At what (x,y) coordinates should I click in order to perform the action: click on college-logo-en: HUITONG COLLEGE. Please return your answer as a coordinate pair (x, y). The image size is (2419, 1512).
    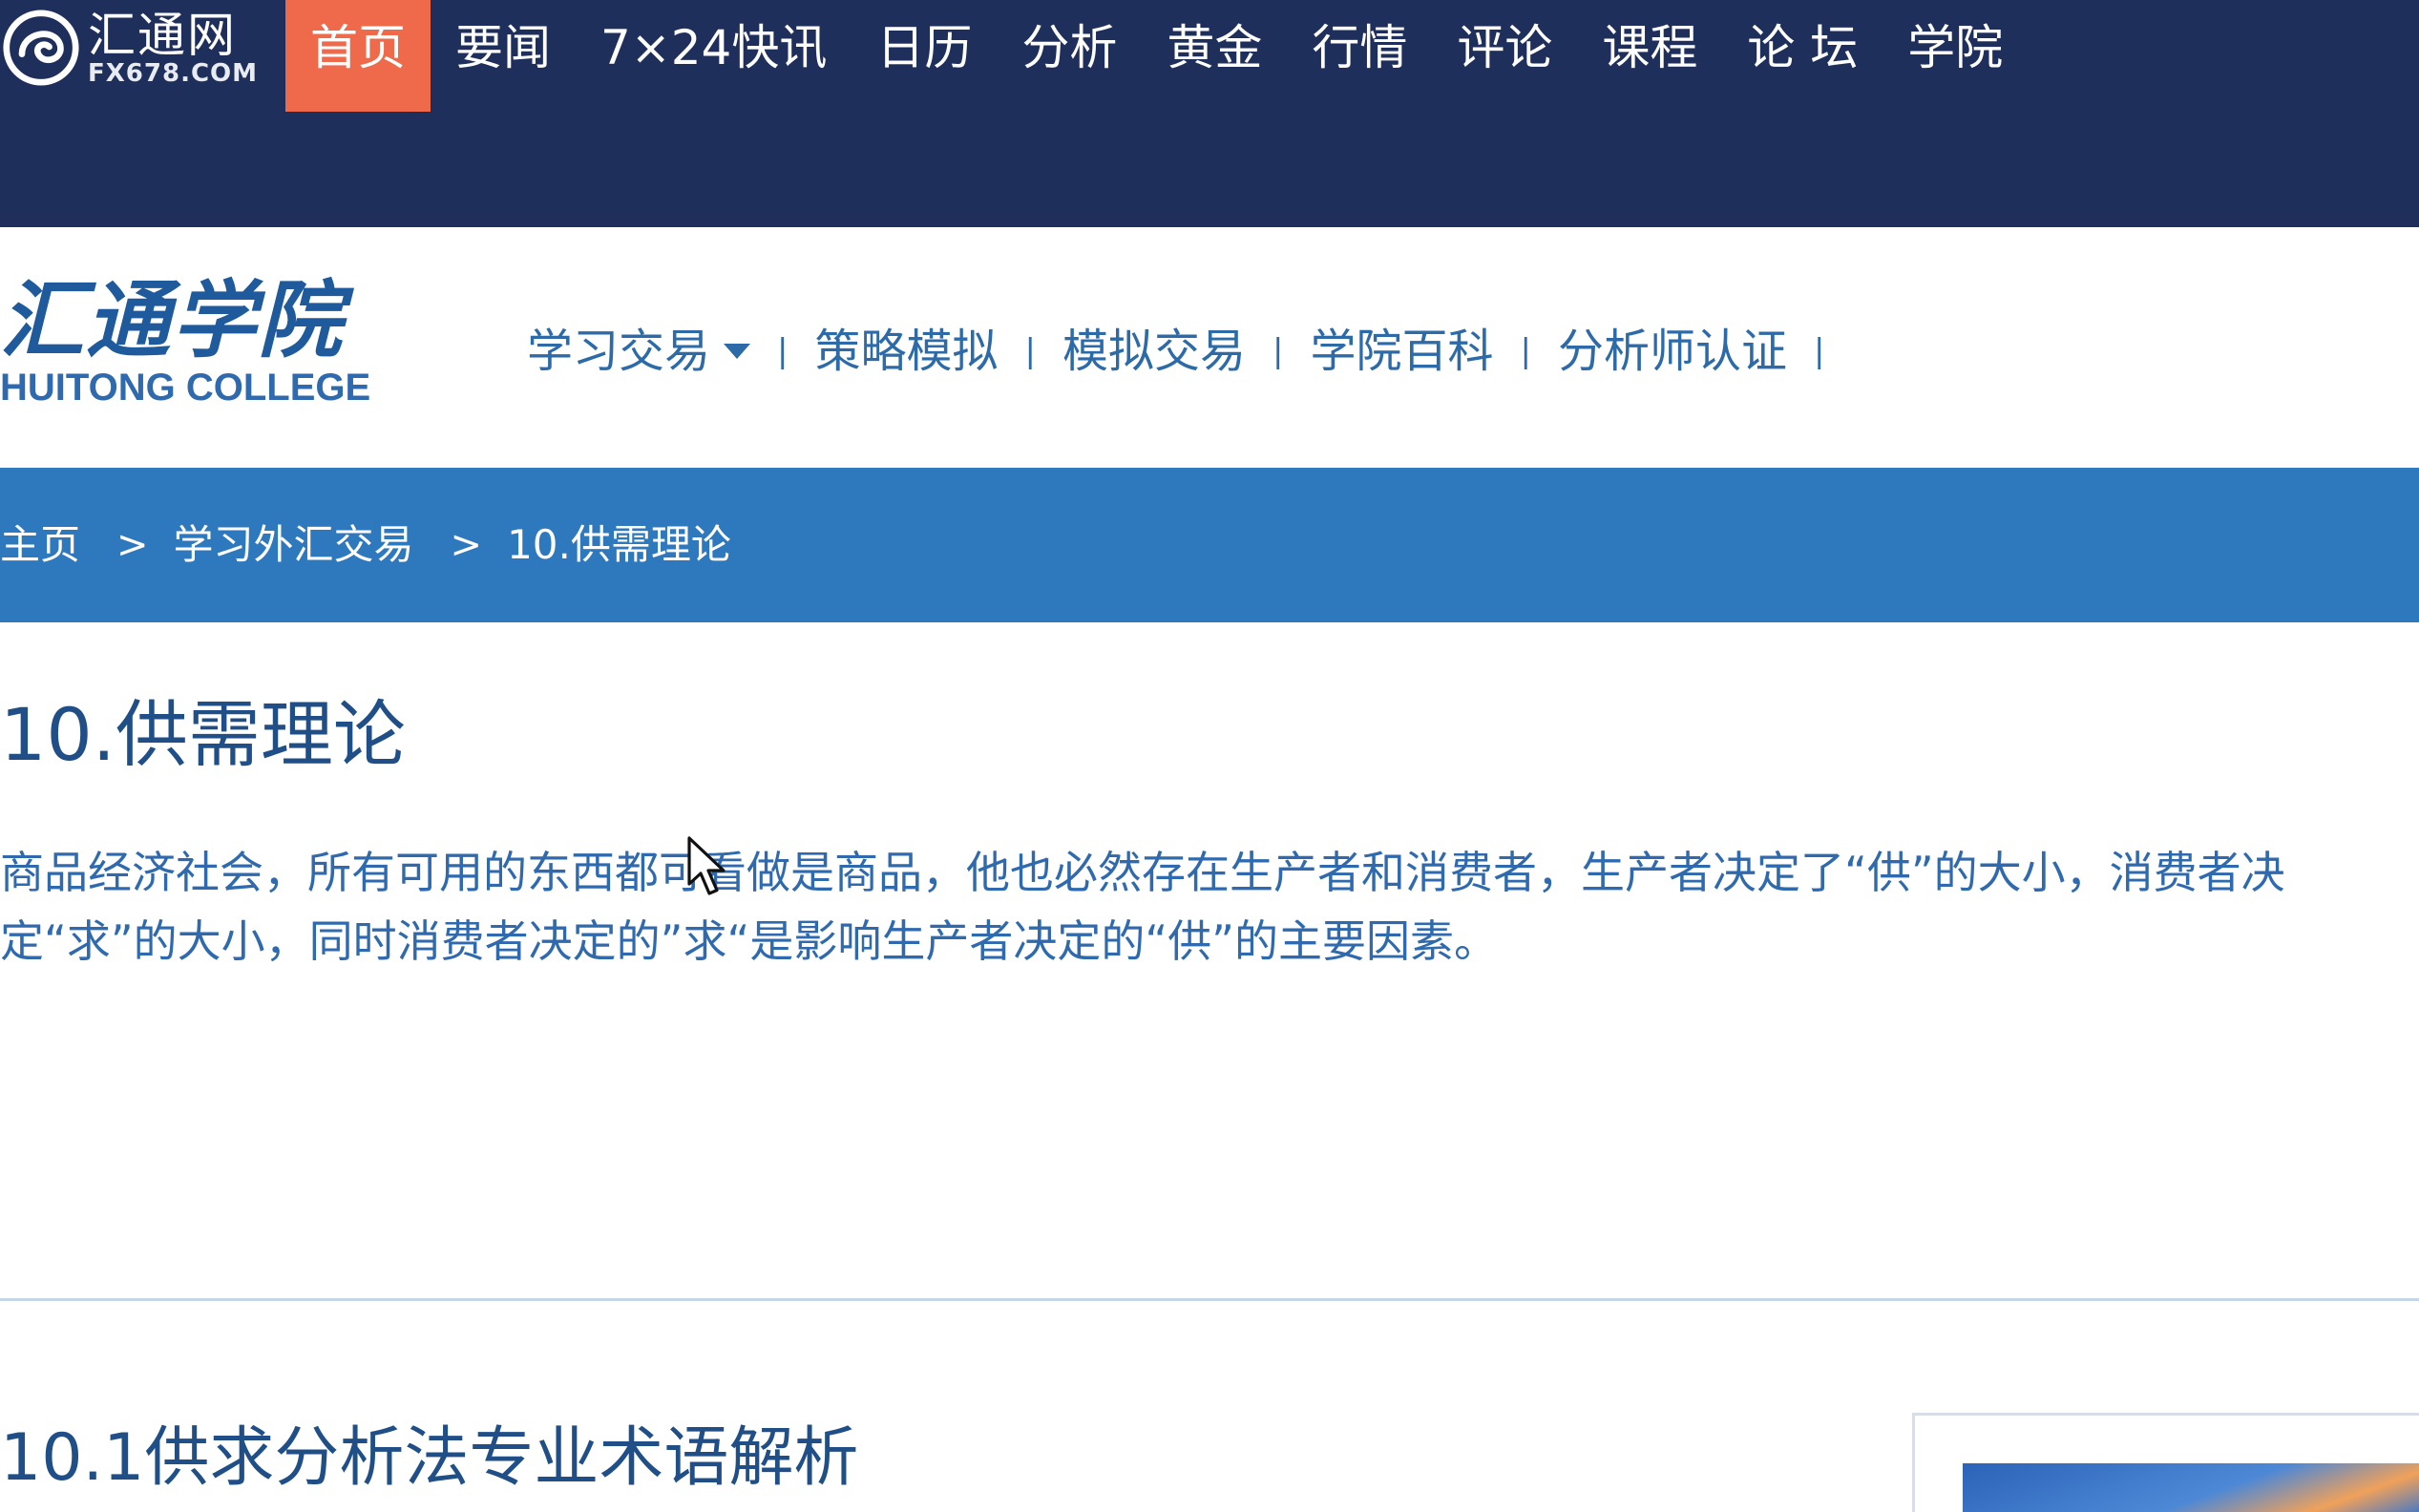
    Looking at the image, I should click on (186, 388).